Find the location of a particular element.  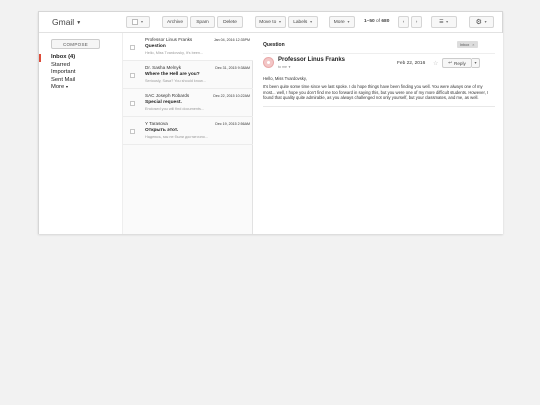

chevron-right-icon: › is located at coordinates (416, 22).